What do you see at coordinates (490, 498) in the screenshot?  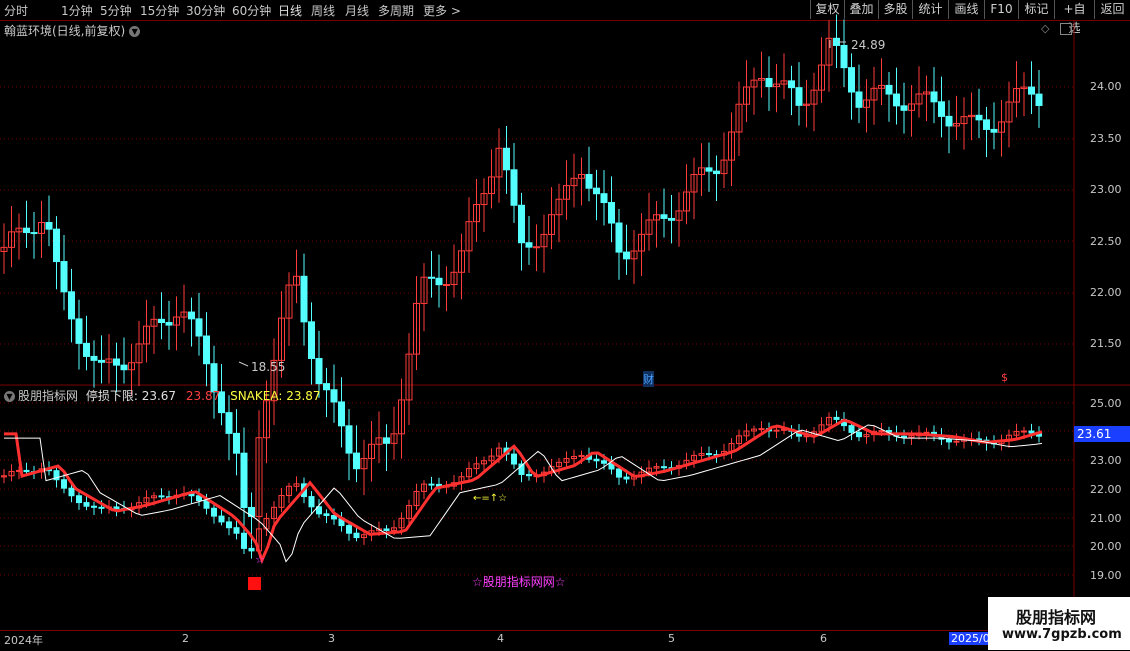 I see `arrow-marker: ←=↑☆` at bounding box center [490, 498].